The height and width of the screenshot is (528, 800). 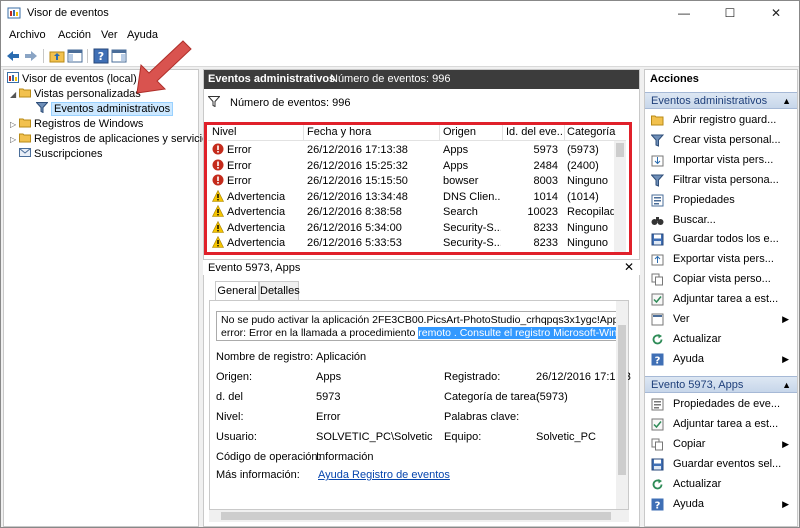 What do you see at coordinates (374, 437) in the screenshot?
I see `value-user: SOLVETIC_PC\Solvetic` at bounding box center [374, 437].